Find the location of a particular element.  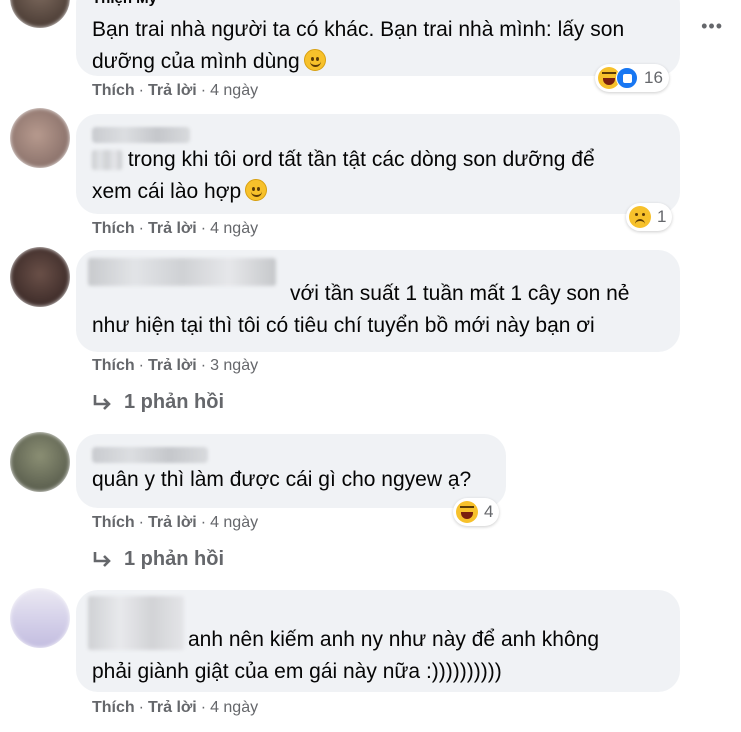

mention-blurred is located at coordinates (107, 160).